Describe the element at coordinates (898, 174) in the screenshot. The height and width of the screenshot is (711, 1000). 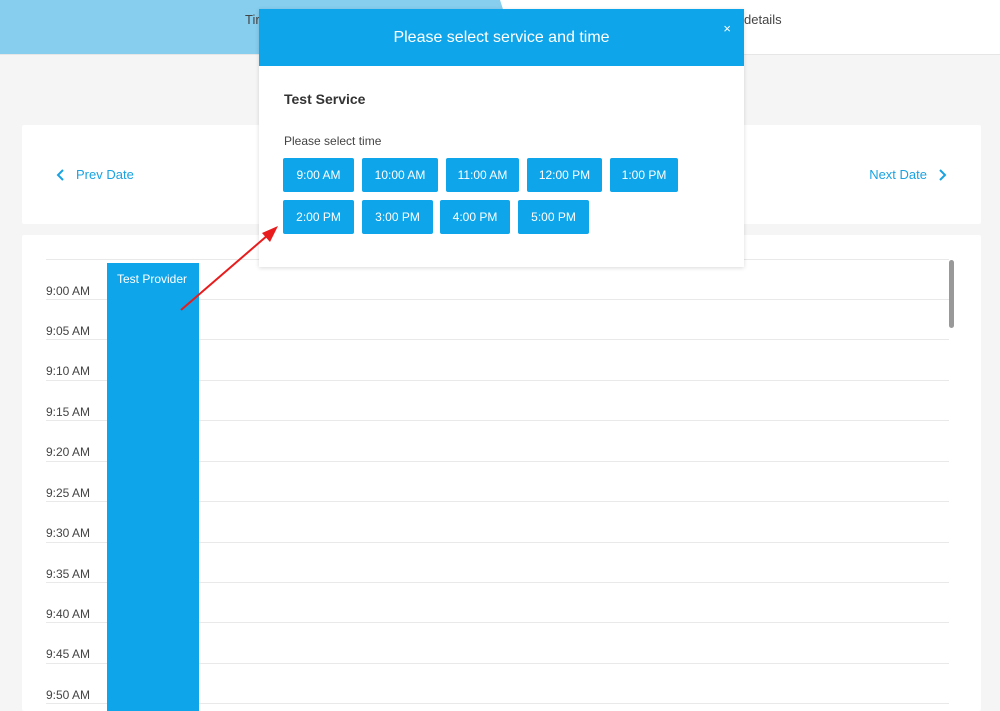
I see `next-date-label: Next Date` at that location.